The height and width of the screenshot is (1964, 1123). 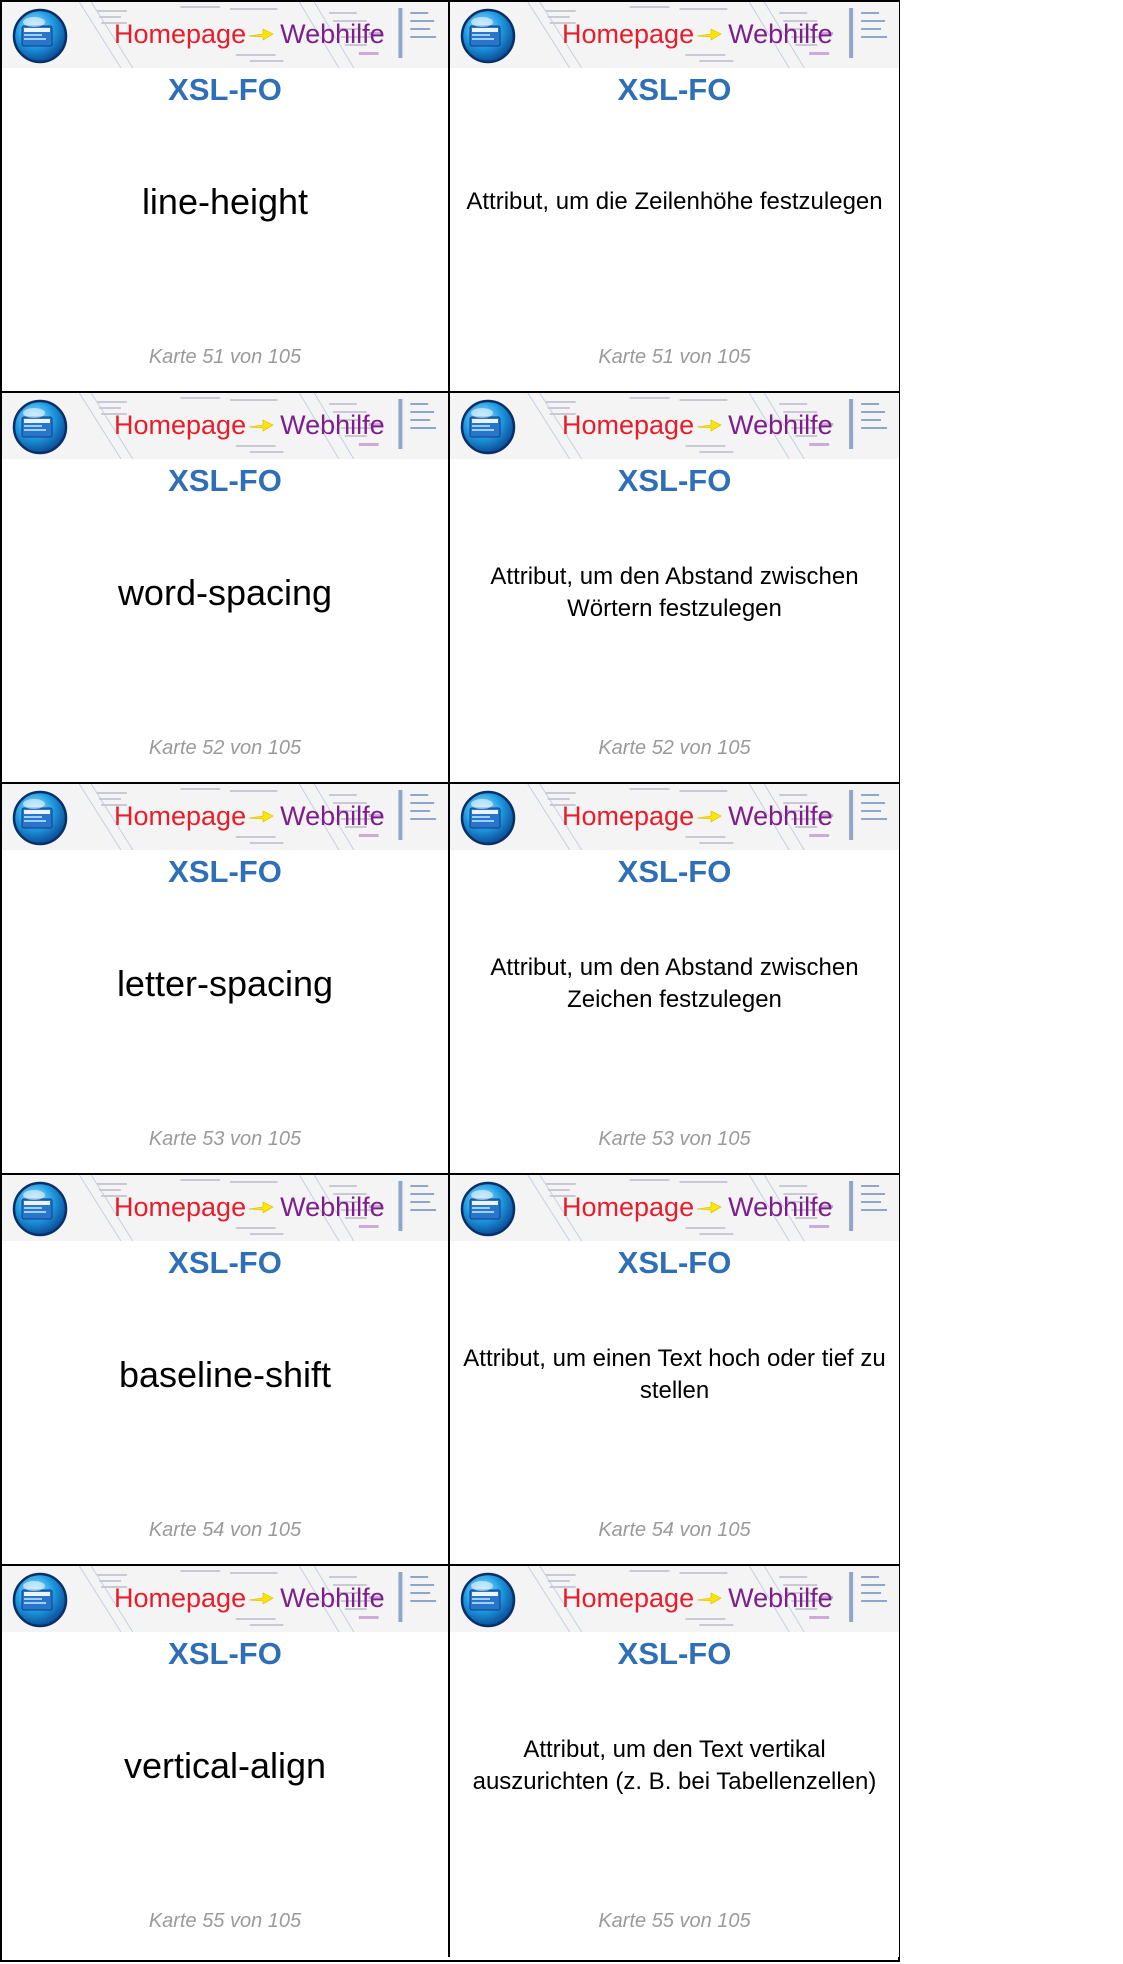 What do you see at coordinates (225, 1765) in the screenshot?
I see `card-term: vertical-align` at bounding box center [225, 1765].